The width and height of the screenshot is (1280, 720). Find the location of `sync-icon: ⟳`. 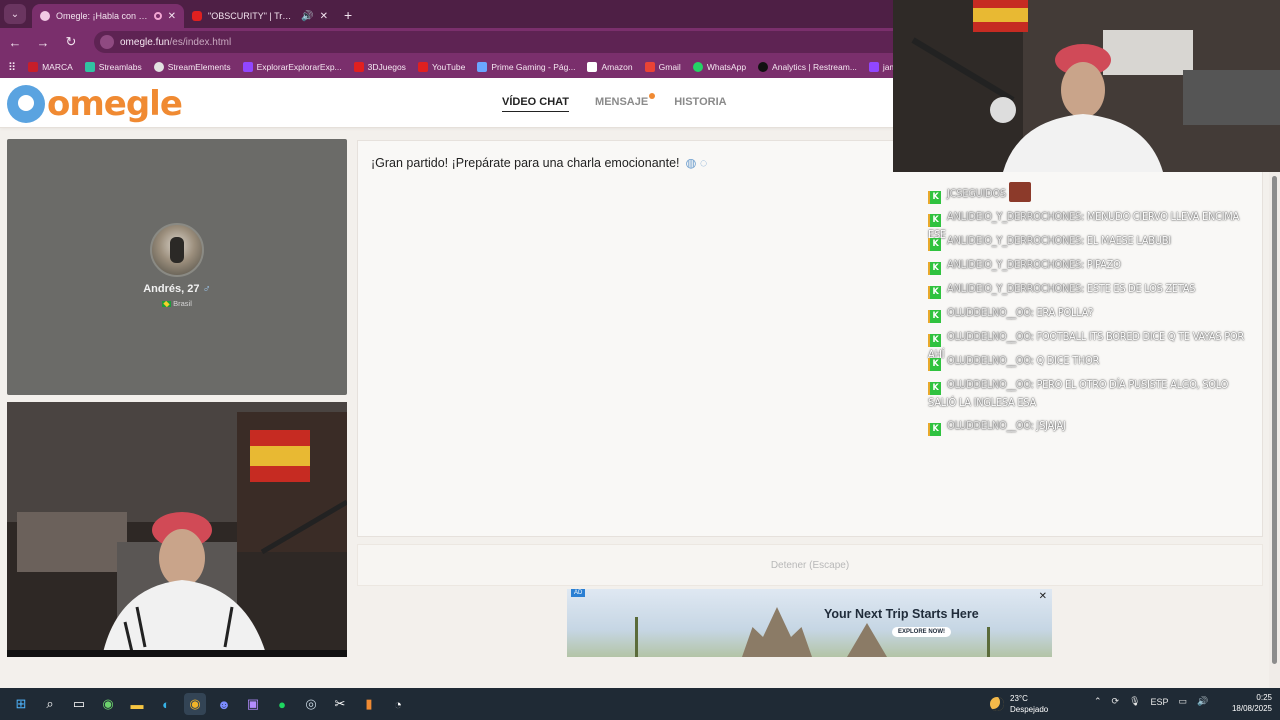

sync-icon: ⟳ is located at coordinates (1116, 701).